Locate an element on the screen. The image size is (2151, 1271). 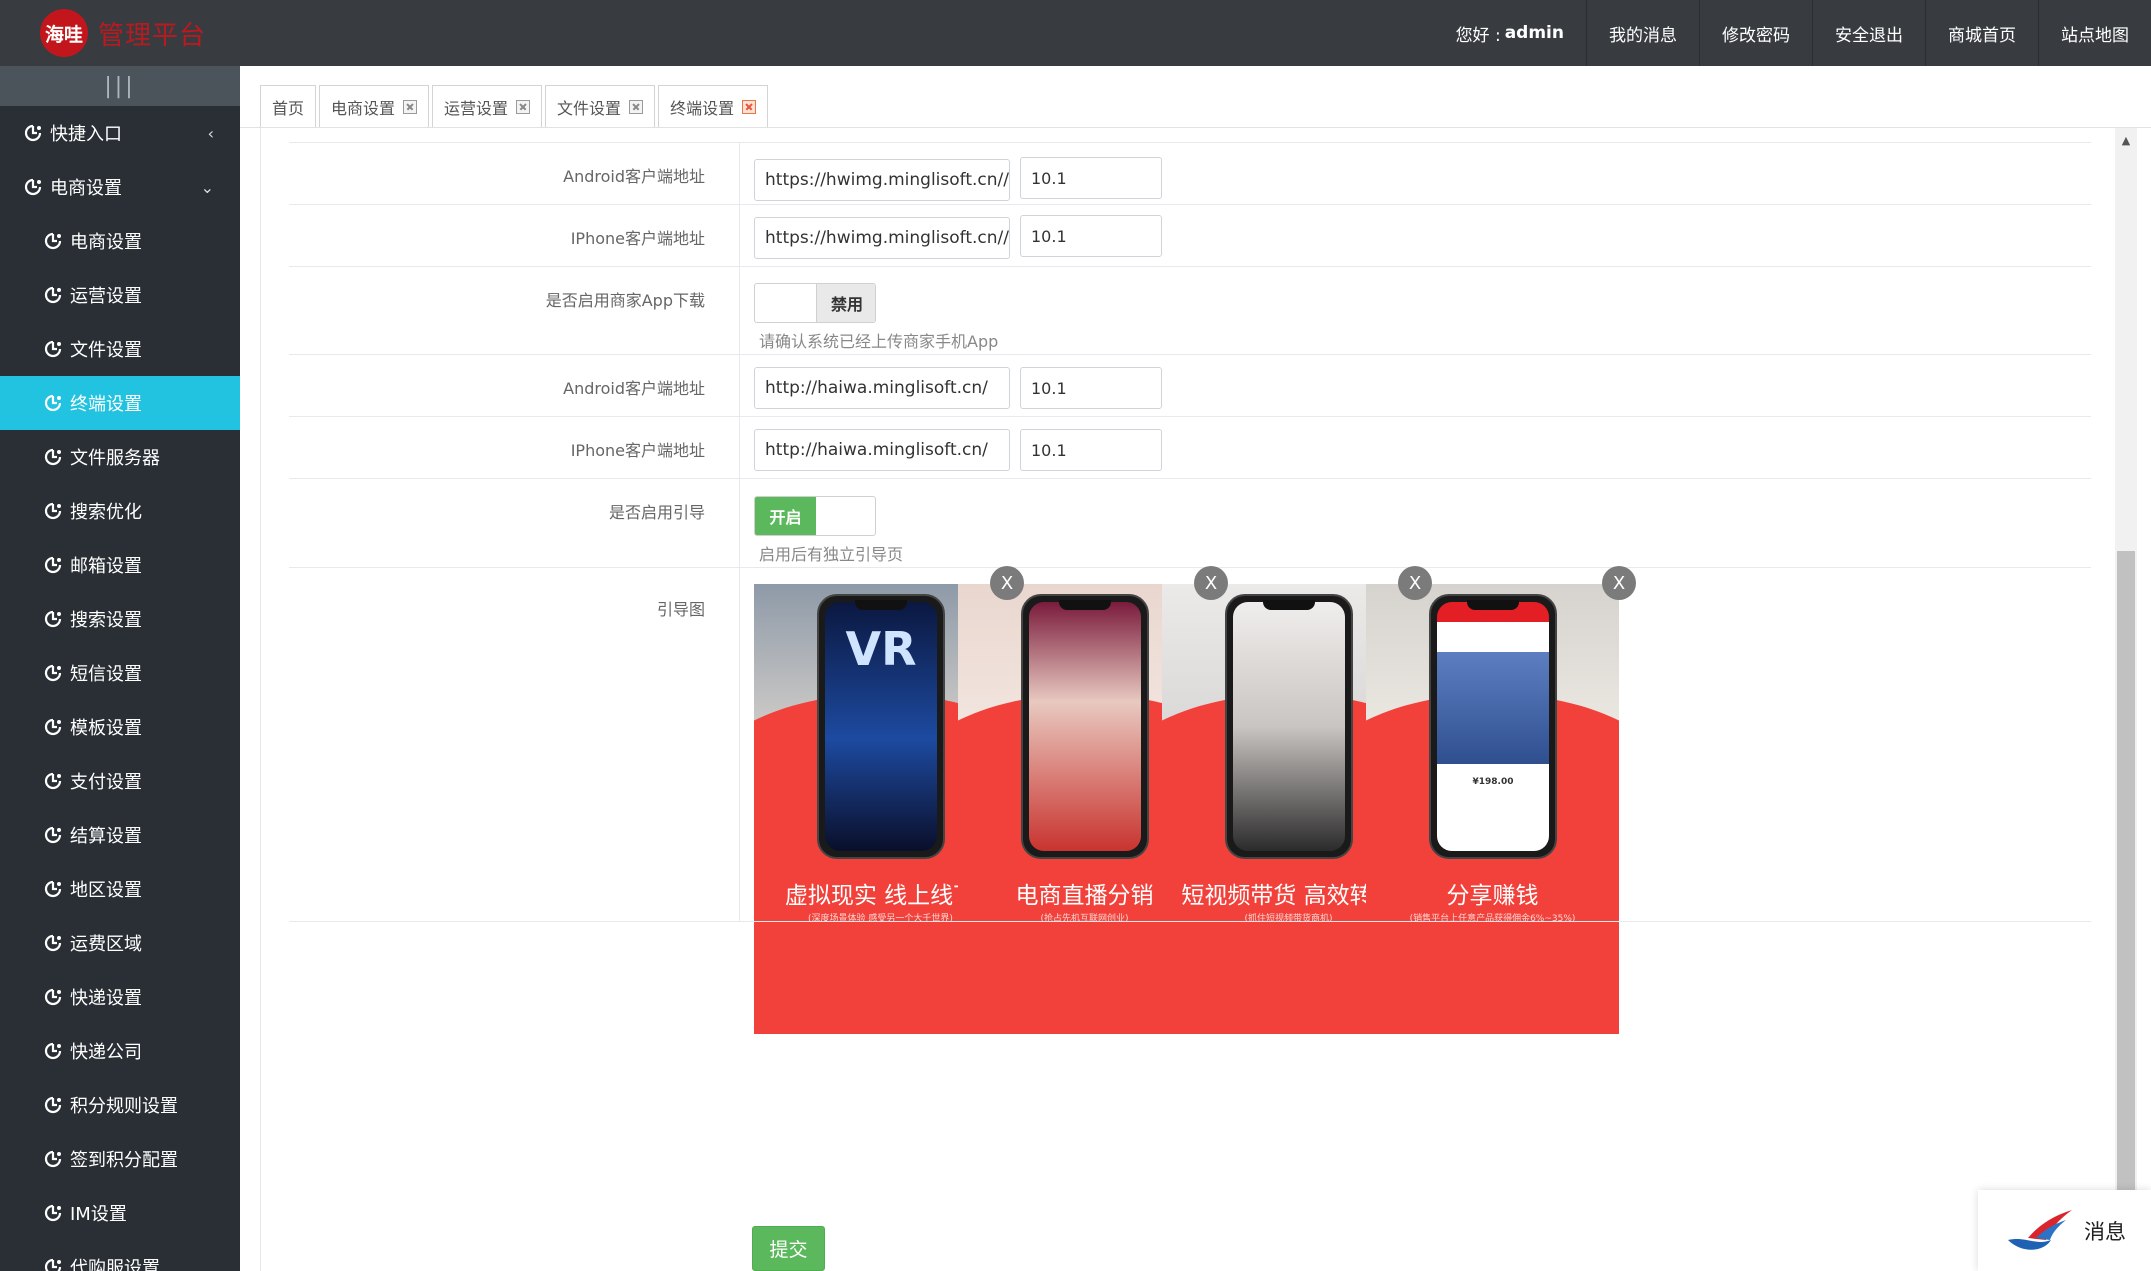
sidebar-item-8: 邮箱设置 is located at coordinates (120, 565).